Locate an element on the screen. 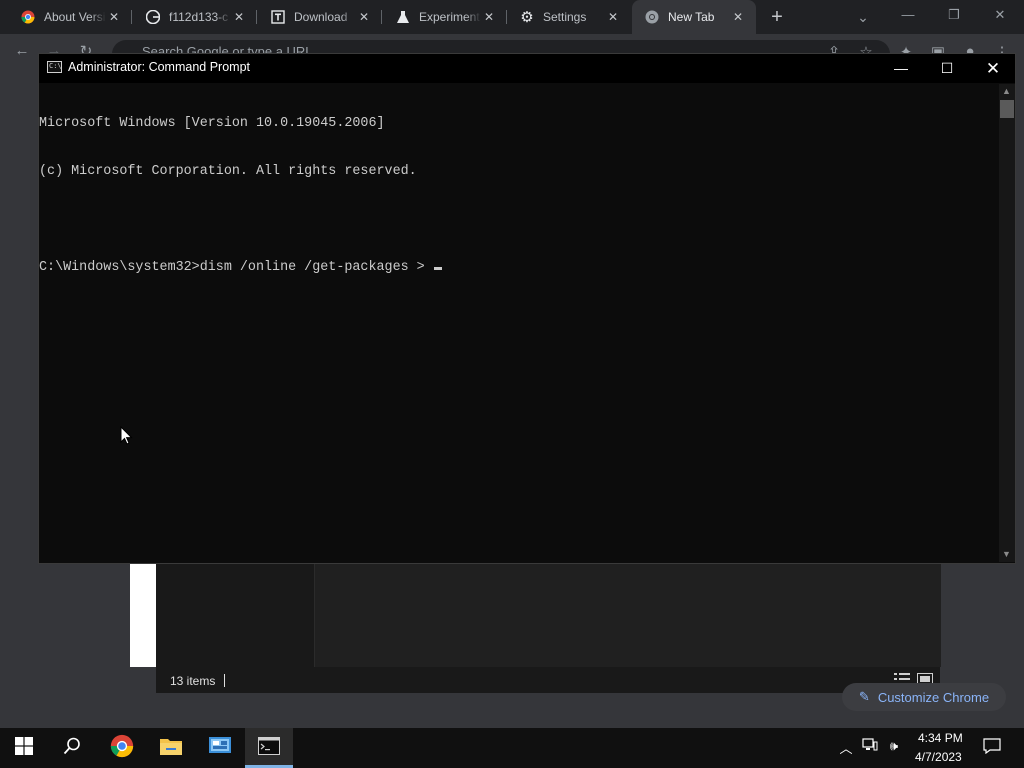 This screenshot has width=1024, height=768. notifications-icon is located at coordinates (992, 747).